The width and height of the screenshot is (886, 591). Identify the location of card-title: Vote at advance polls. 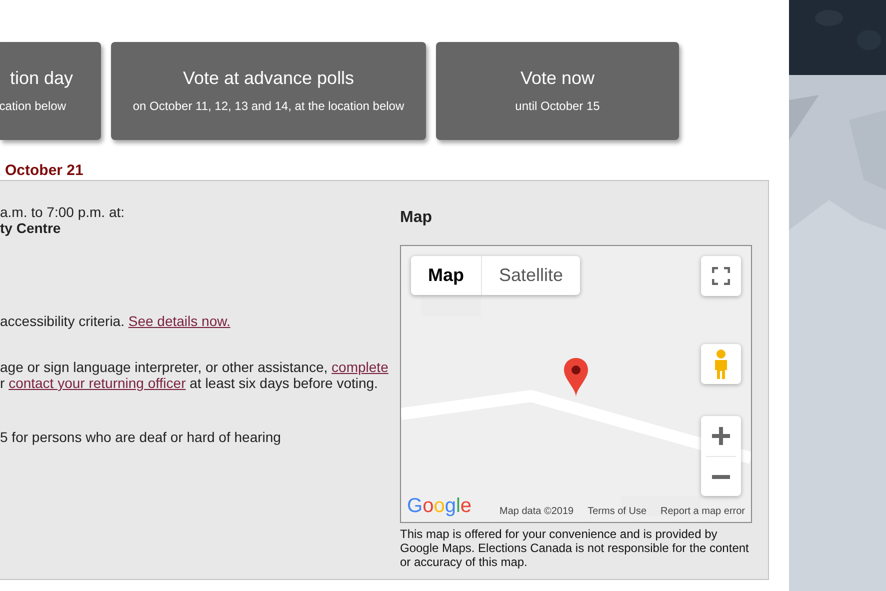
(268, 78).